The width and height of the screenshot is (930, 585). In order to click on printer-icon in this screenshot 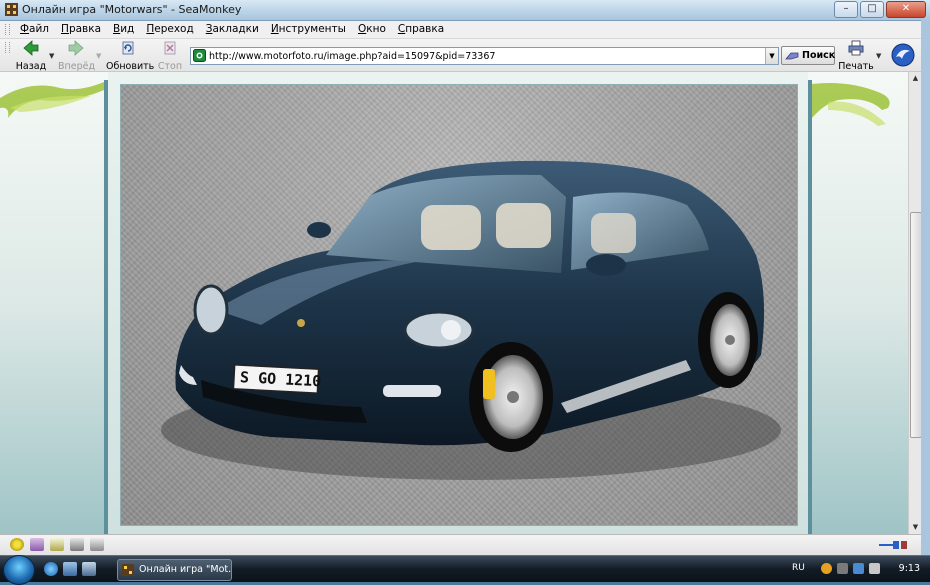, I will do `click(856, 48)`.